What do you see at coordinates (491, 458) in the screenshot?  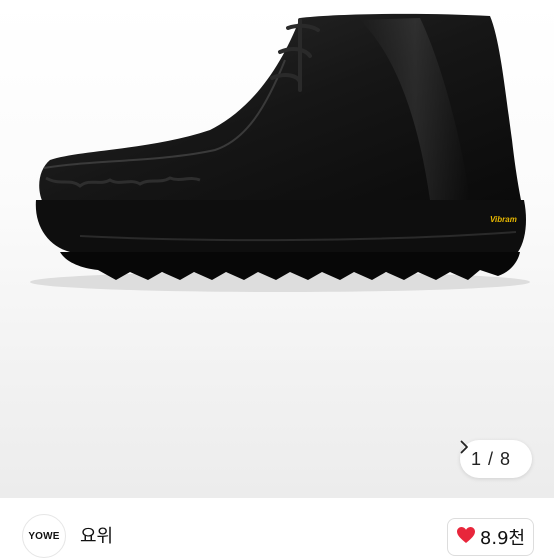 I see `page-indicator: 1 / 8` at bounding box center [491, 458].